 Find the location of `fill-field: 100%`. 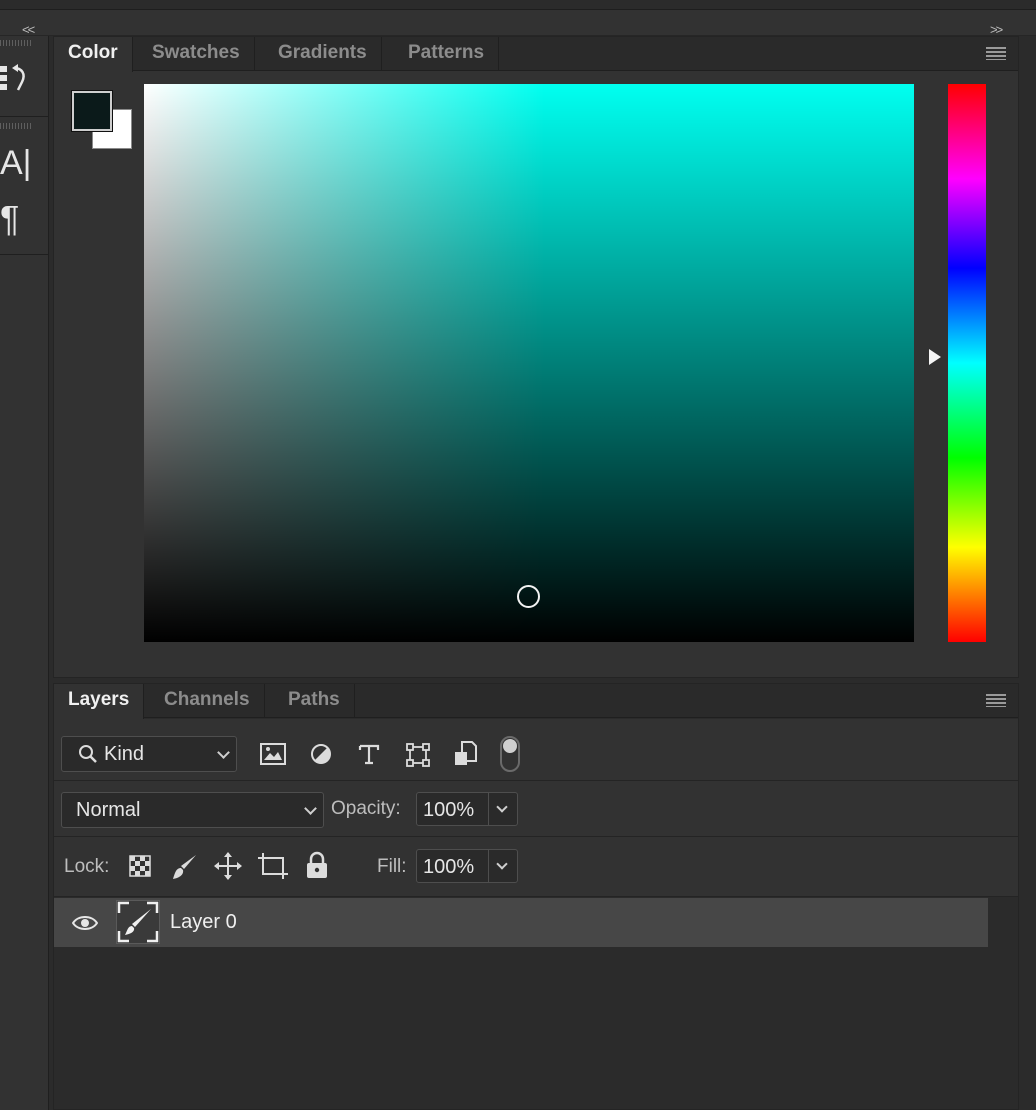

fill-field: 100% is located at coordinates (467, 866).